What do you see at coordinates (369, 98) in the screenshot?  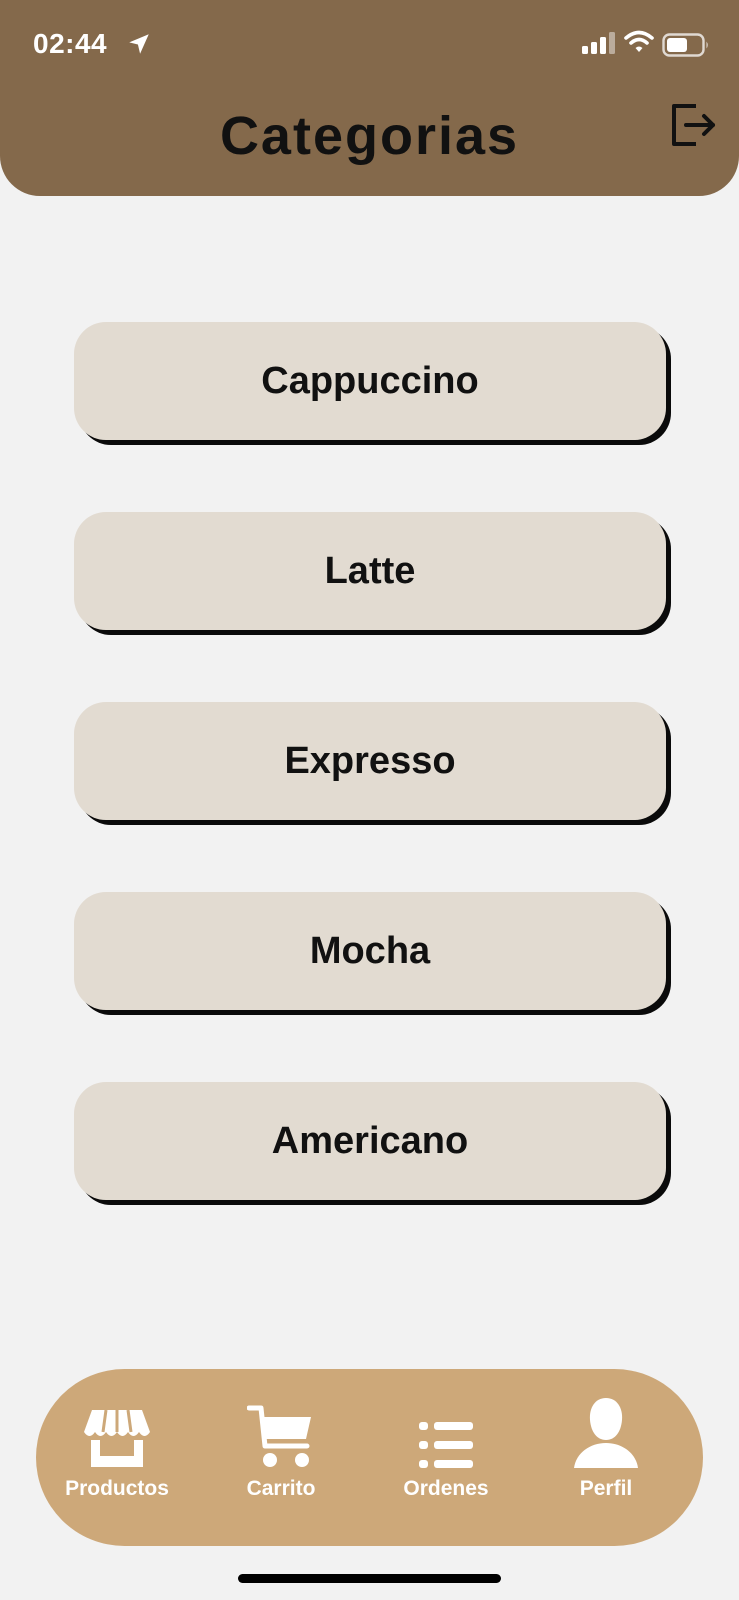 I see `header-bar: 02:44 Categorias` at bounding box center [369, 98].